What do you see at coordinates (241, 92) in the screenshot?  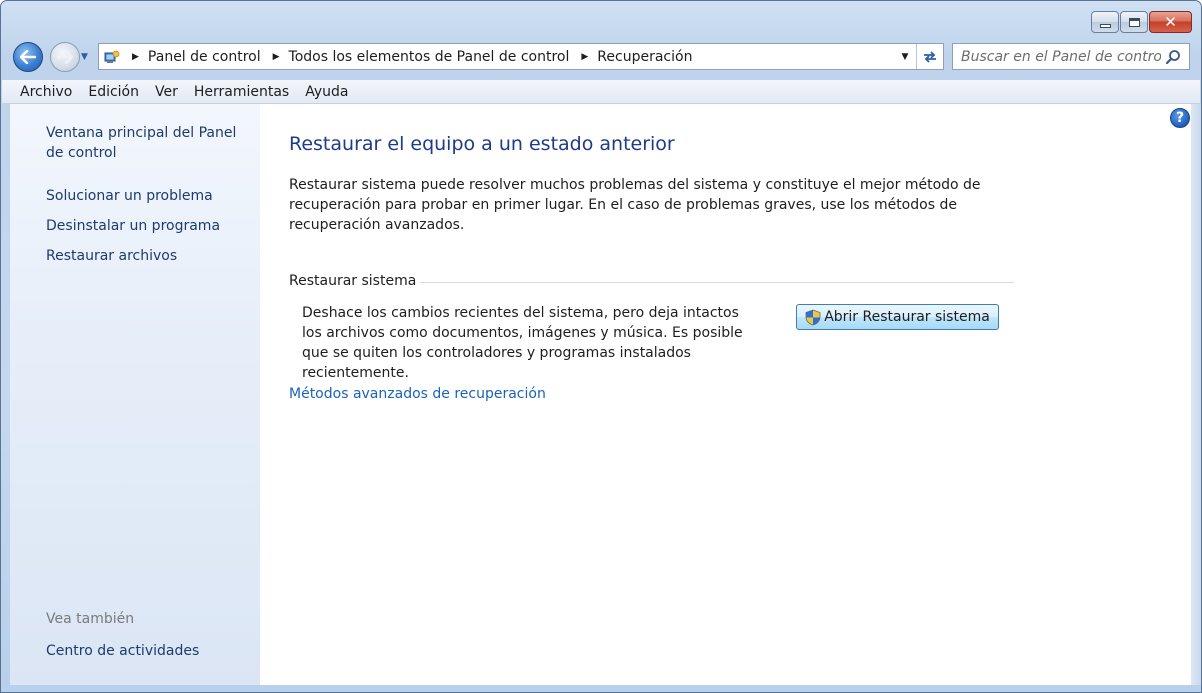 I see `menu-herramientas: Herramientas` at bounding box center [241, 92].